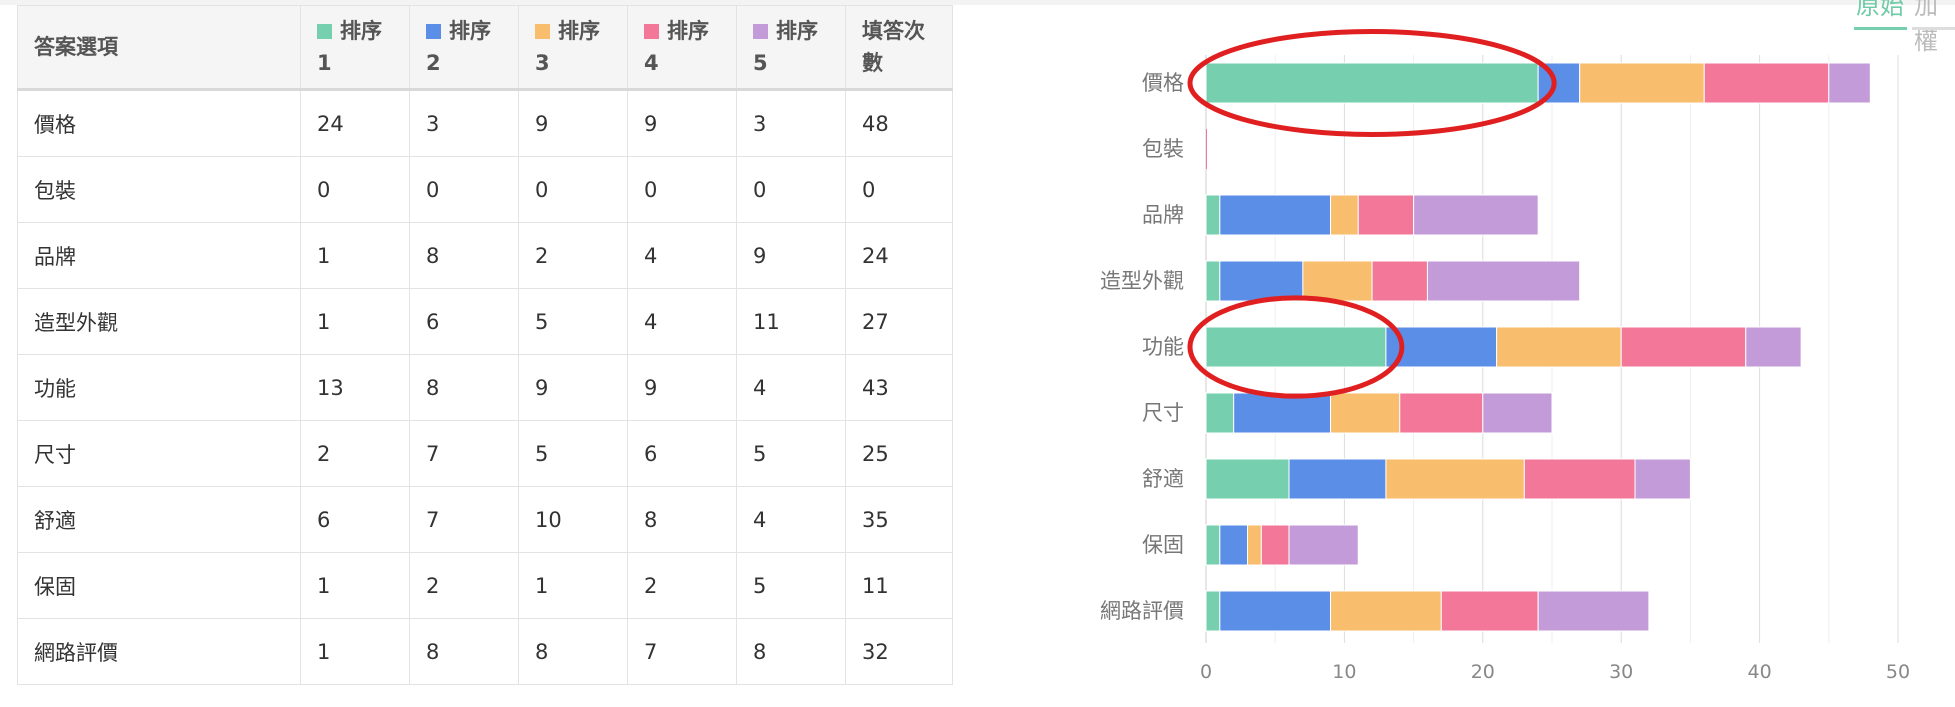 Image resolution: width=1955 pixels, height=707 pixels. What do you see at coordinates (1163, 347) in the screenshot?
I see `category-label: 功能` at bounding box center [1163, 347].